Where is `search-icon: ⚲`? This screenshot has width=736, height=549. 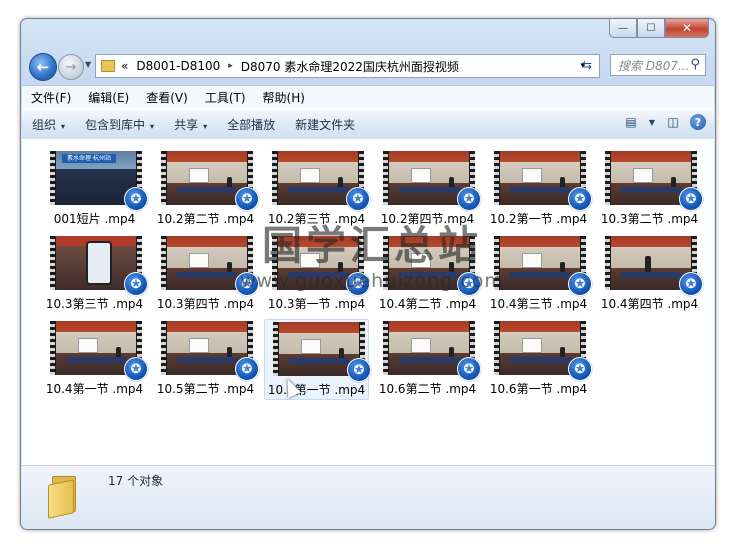
search-icon: ⚲ is located at coordinates (695, 64).